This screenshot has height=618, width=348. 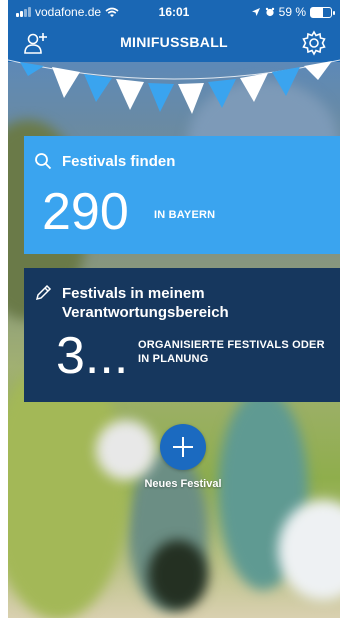 I want to click on status-time: 16:01, so click(x=174, y=12).